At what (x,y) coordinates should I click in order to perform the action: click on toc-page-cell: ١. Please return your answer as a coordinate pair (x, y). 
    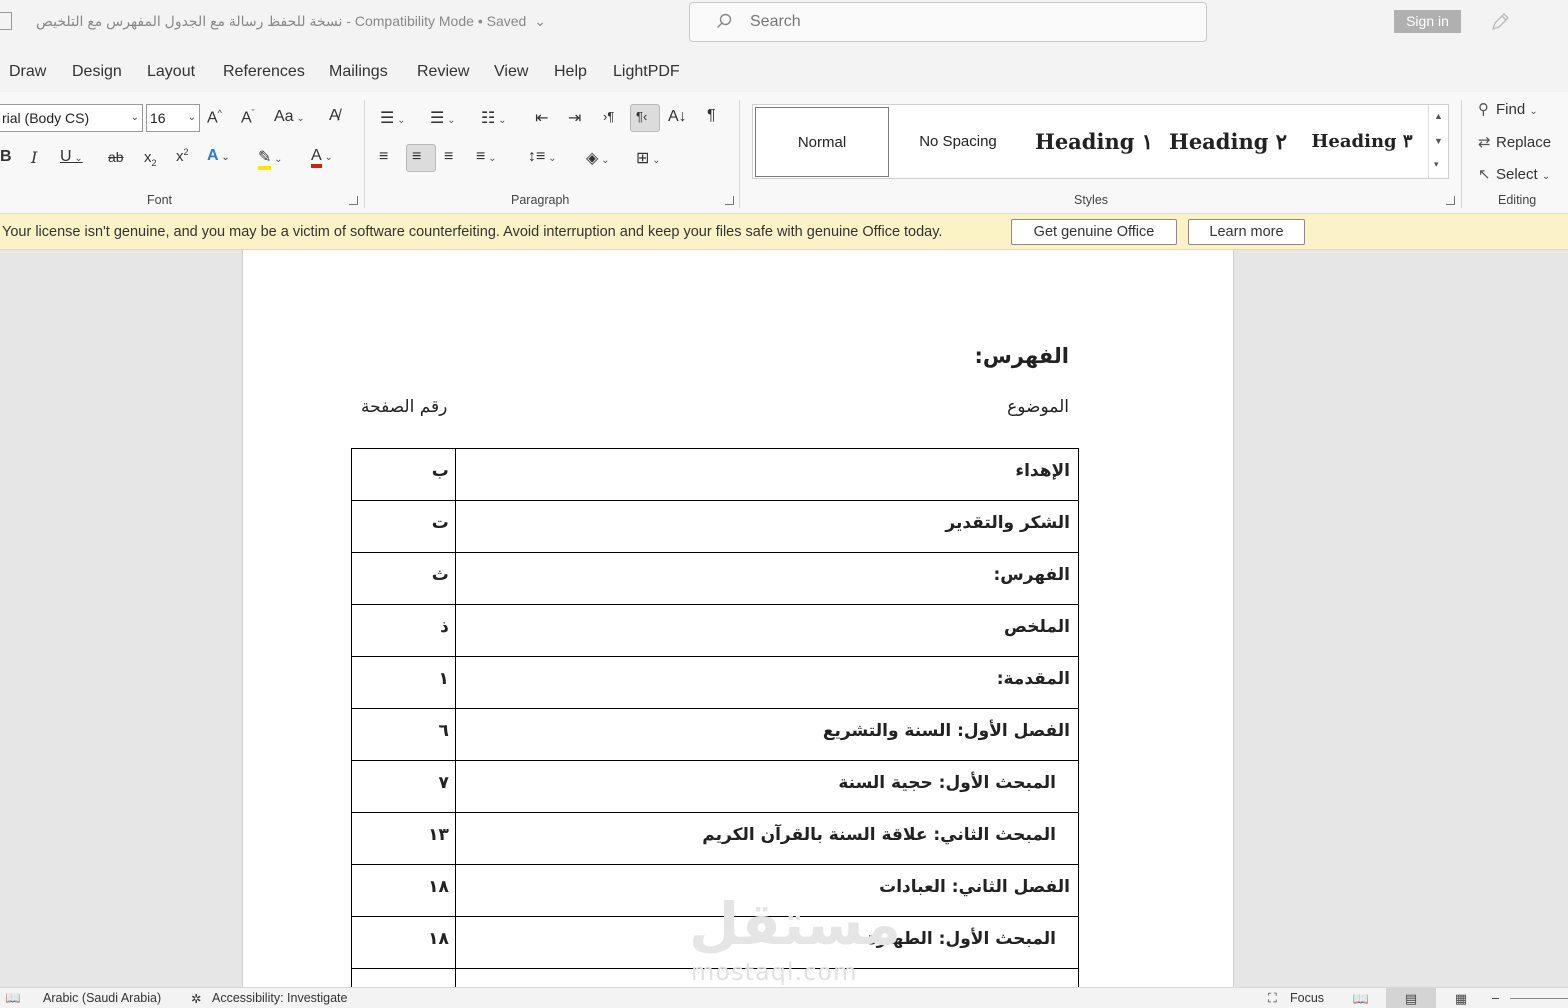
    Looking at the image, I should click on (403, 682).